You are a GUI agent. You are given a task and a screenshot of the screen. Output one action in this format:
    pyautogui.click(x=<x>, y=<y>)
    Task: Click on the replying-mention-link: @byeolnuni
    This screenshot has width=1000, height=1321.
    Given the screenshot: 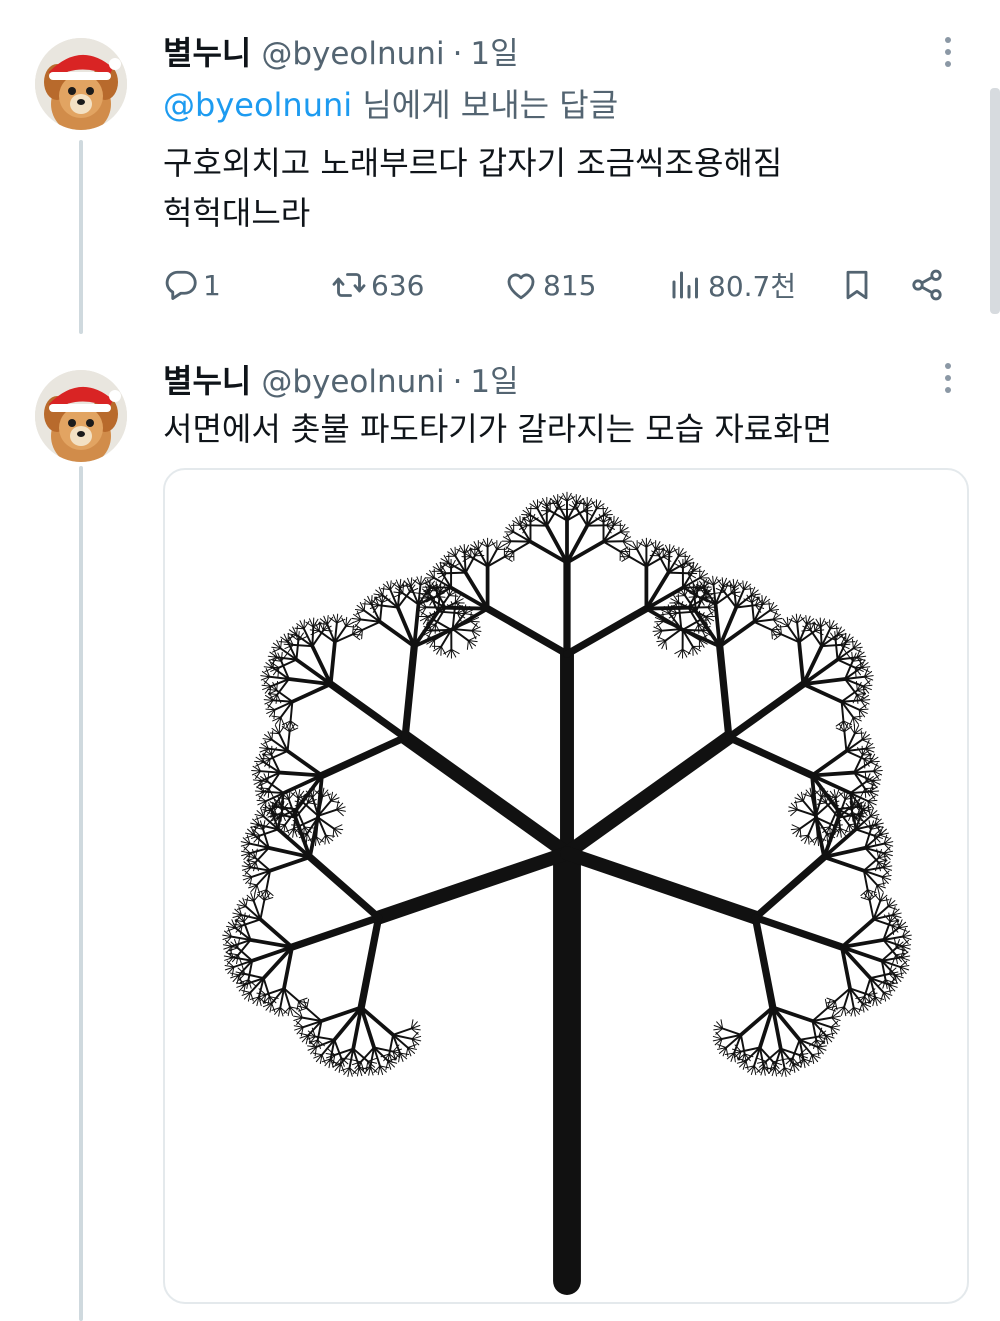 What is the action you would take?
    pyautogui.click(x=257, y=105)
    